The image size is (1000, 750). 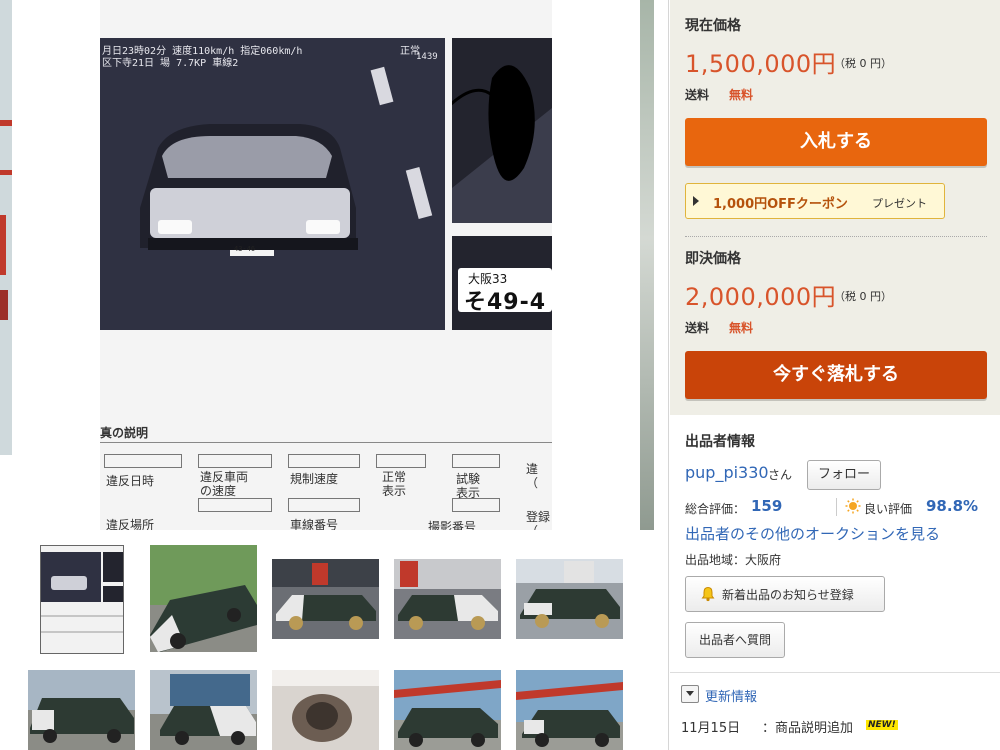 I want to click on rating-separator, so click(x=836, y=507).